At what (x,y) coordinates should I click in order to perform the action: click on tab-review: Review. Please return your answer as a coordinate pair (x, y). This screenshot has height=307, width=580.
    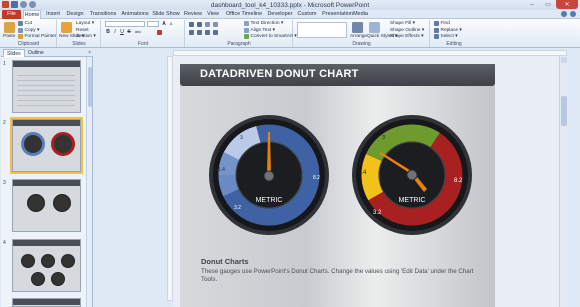
    Looking at the image, I should click on (193, 14).